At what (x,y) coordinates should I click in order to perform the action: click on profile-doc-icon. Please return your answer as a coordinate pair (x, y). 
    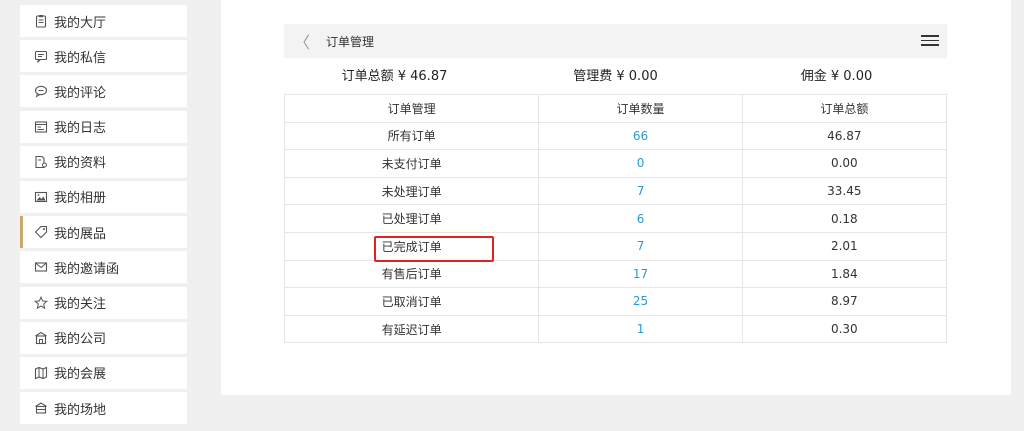
    Looking at the image, I should click on (41, 162).